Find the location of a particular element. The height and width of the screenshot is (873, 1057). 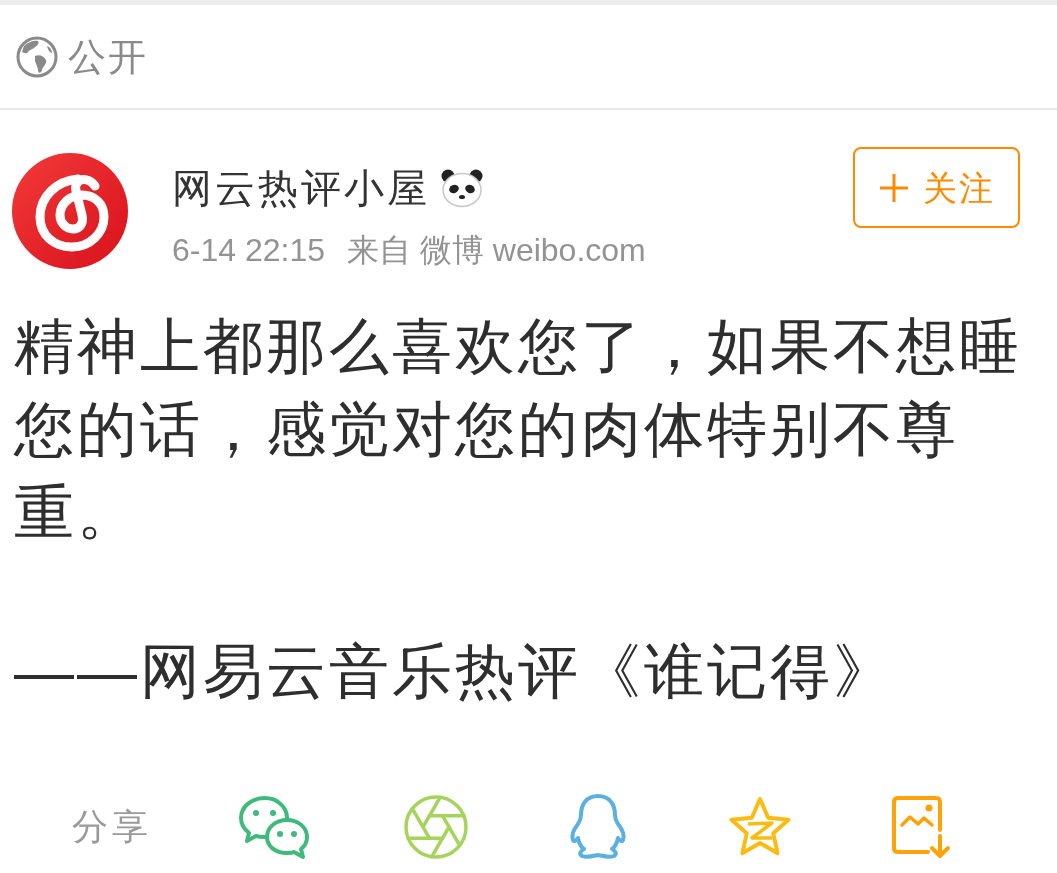

chat-bubbles-icon is located at coordinates (274, 827).